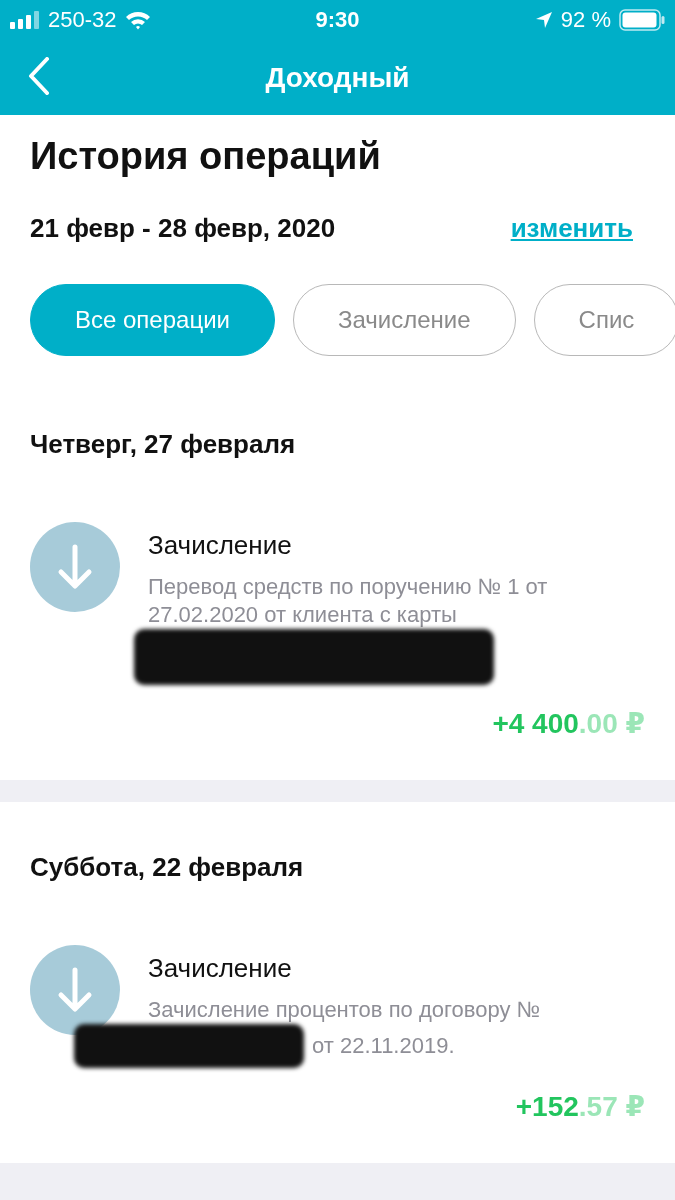  Describe the element at coordinates (404, 320) in the screenshot. I see `filter-chip: Зачисление` at that location.